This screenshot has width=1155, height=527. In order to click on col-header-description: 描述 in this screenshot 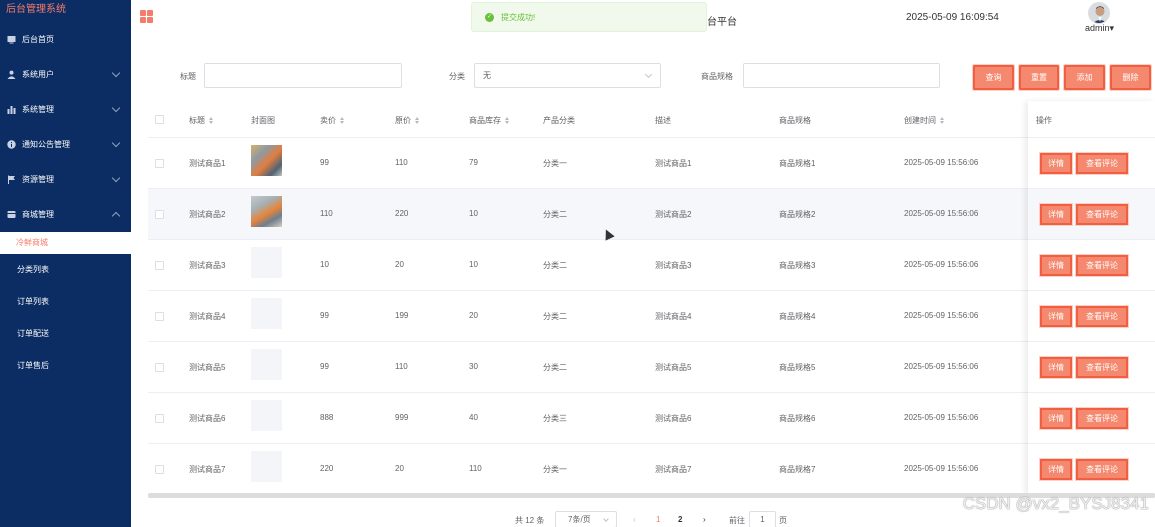, I will do `click(663, 120)`.